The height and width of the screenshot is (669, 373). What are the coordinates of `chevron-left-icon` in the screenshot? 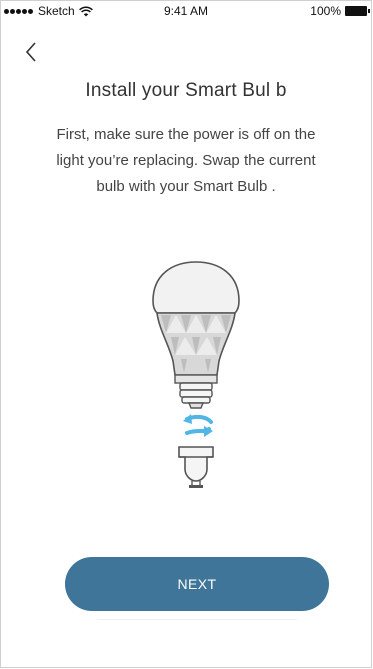 It's located at (30, 52).